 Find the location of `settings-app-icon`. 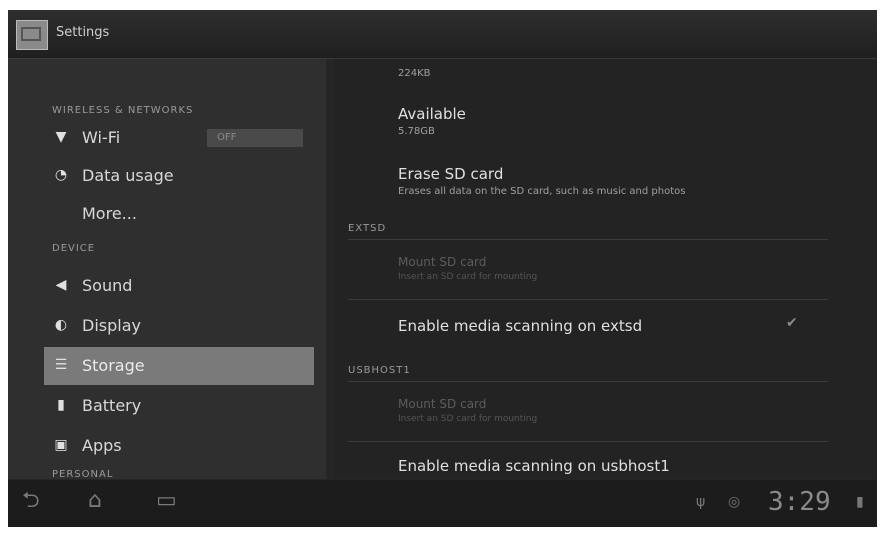

settings-app-icon is located at coordinates (32, 35).